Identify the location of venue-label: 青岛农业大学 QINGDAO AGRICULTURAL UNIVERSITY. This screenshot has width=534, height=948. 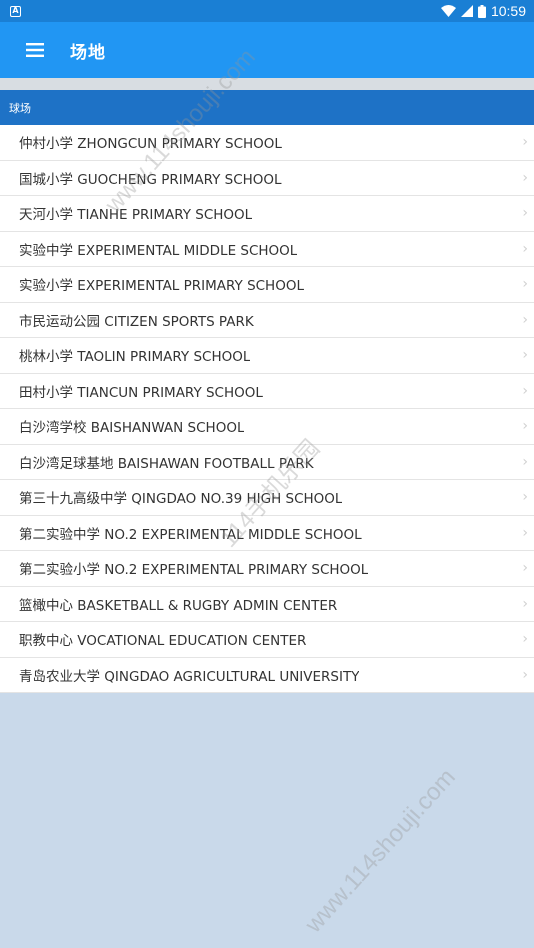
(189, 676).